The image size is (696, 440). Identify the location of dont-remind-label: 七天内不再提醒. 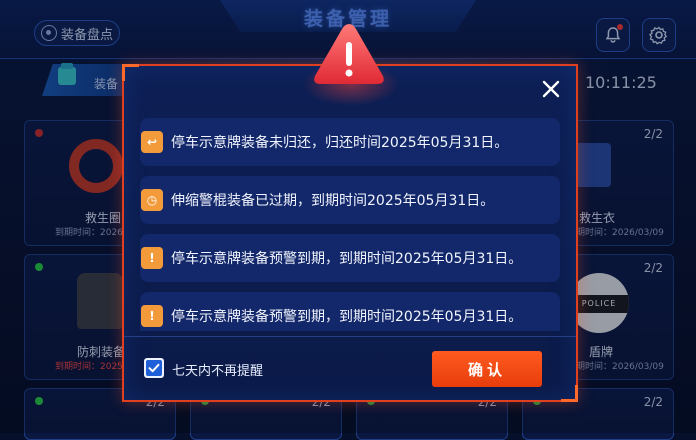
(218, 371).